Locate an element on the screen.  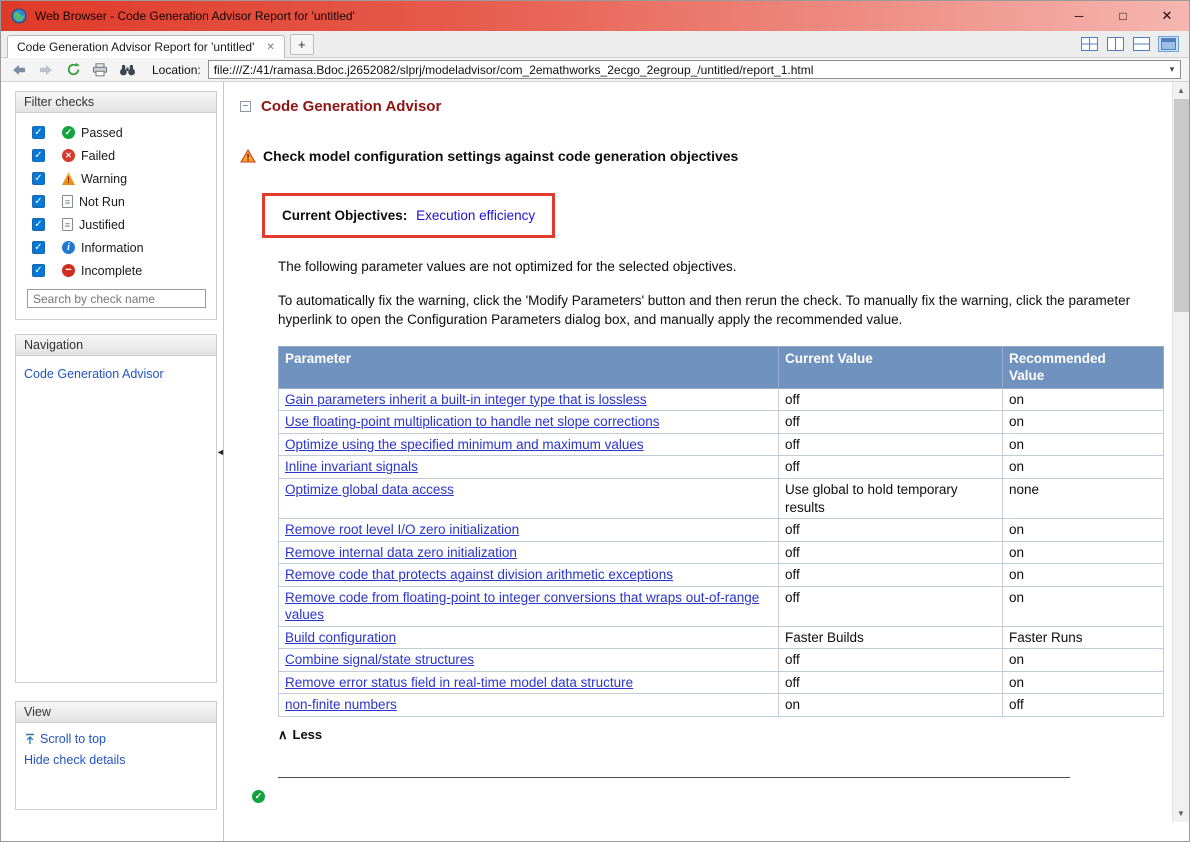
forward-arrow-icon is located at coordinates (46, 69).